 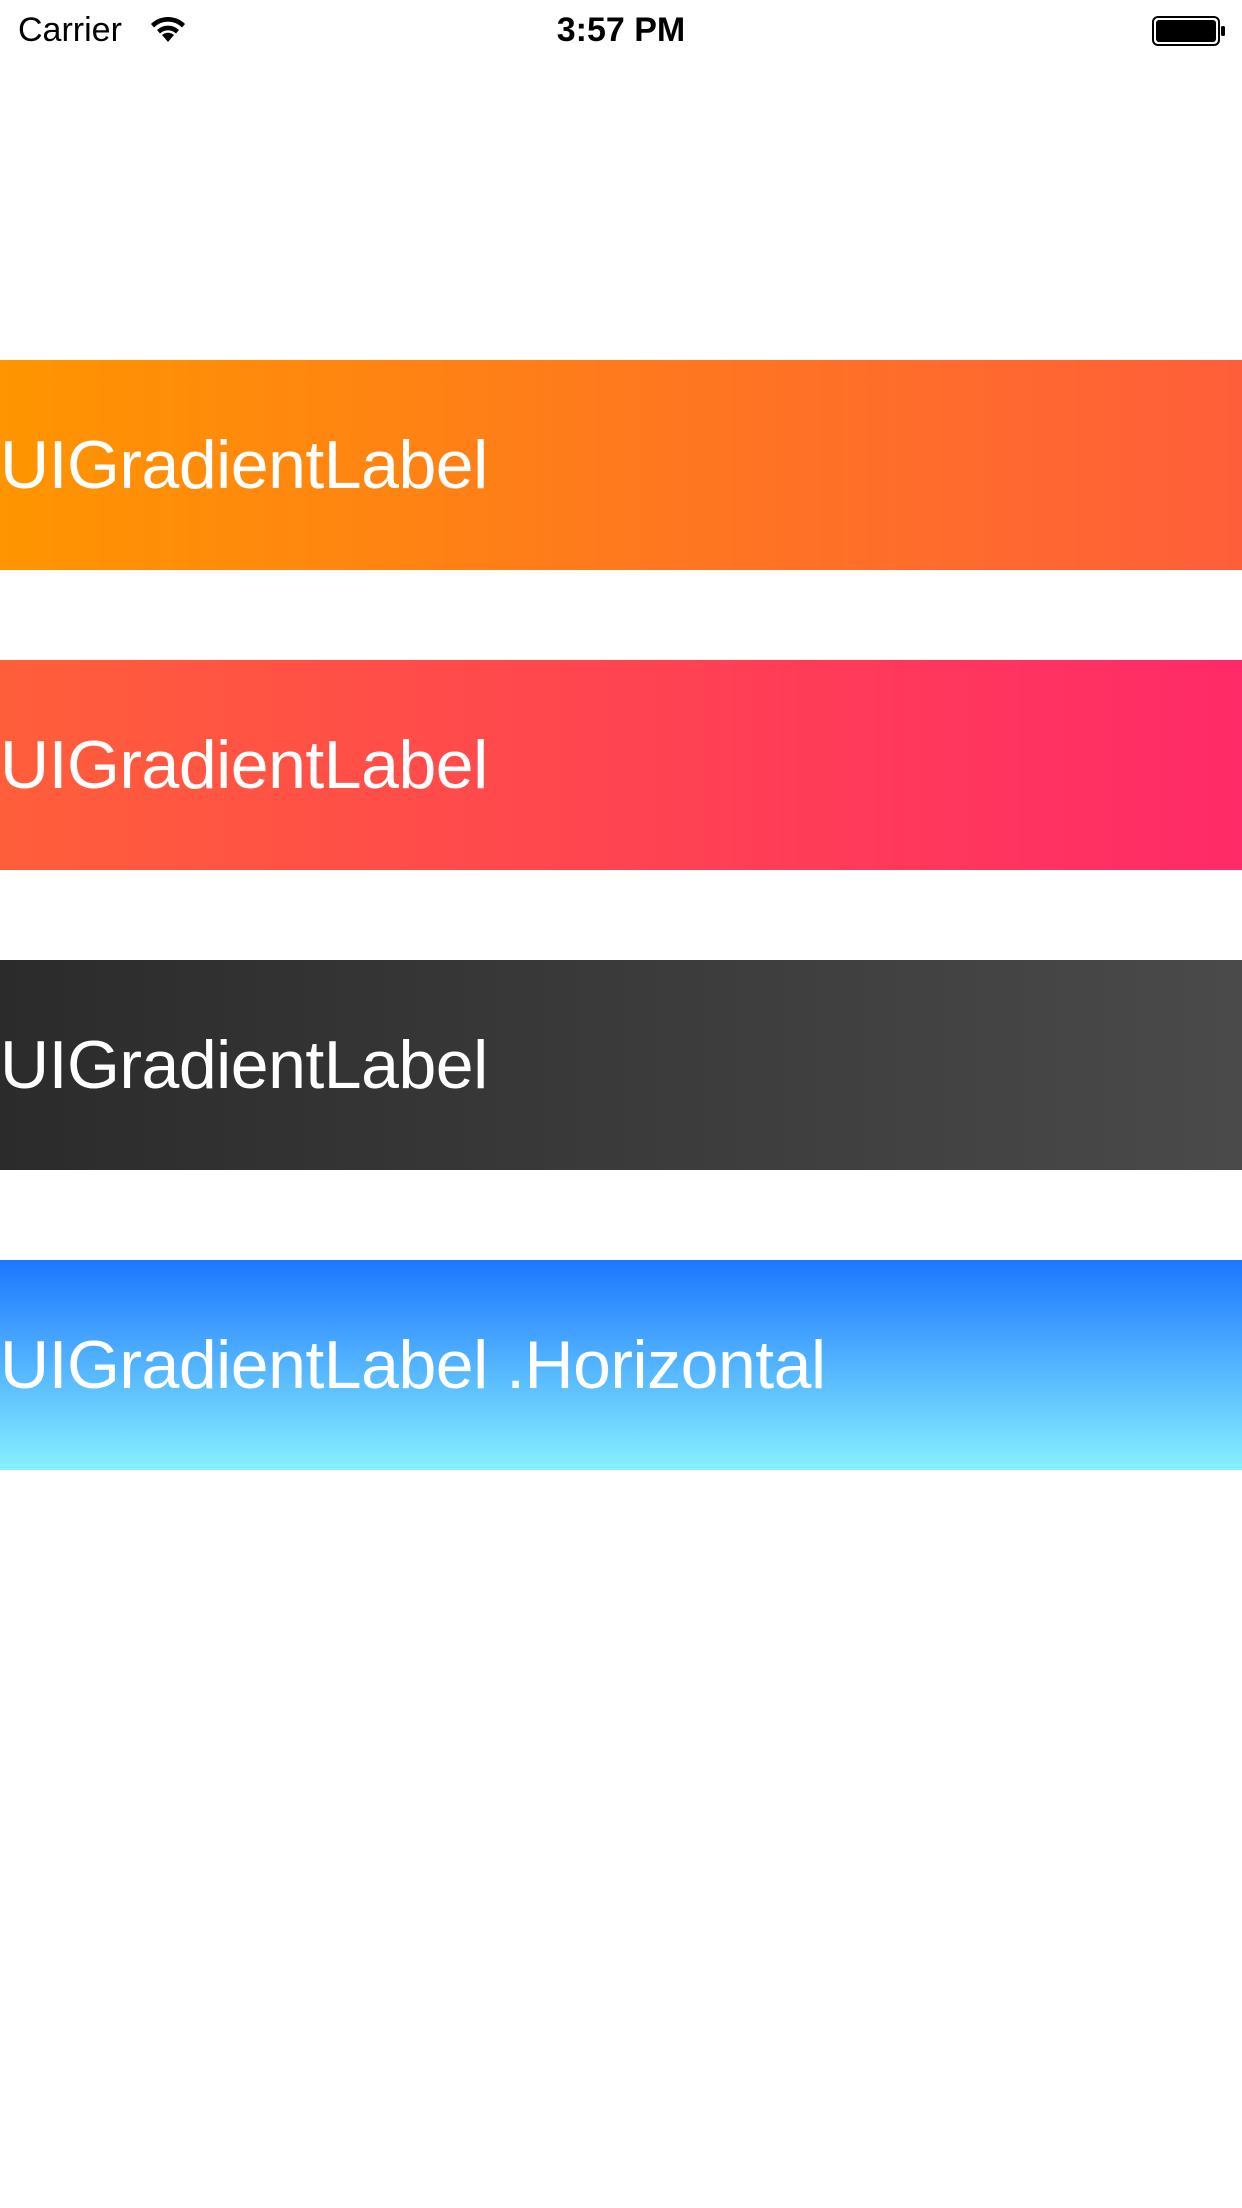 I want to click on battery-icon, so click(x=1188, y=31).